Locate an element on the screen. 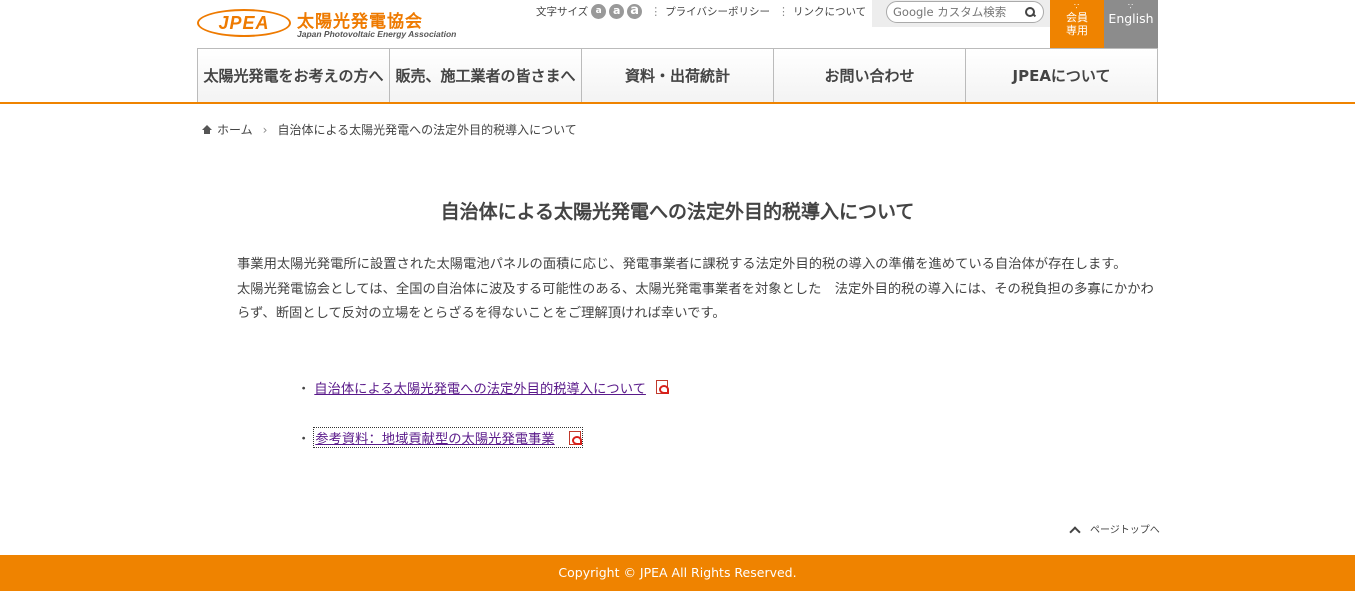  font-size-small-button: a is located at coordinates (599, 11).